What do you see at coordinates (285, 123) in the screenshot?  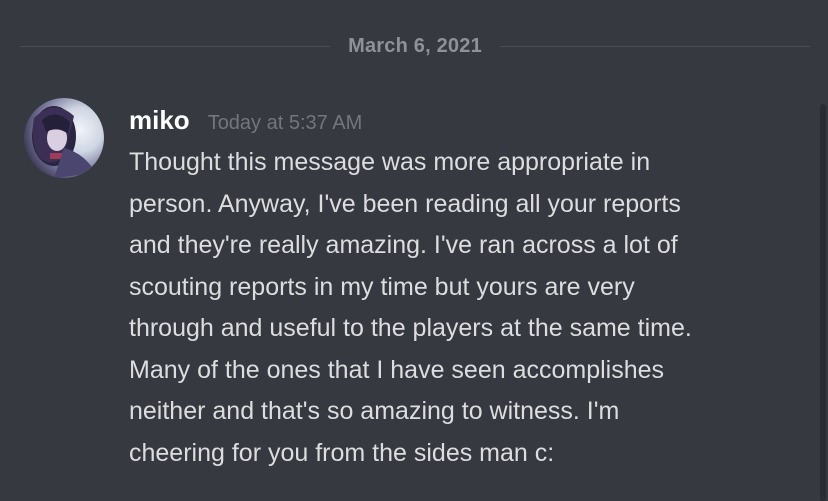 I see `message-timestamp: Today at 5:37 AM` at bounding box center [285, 123].